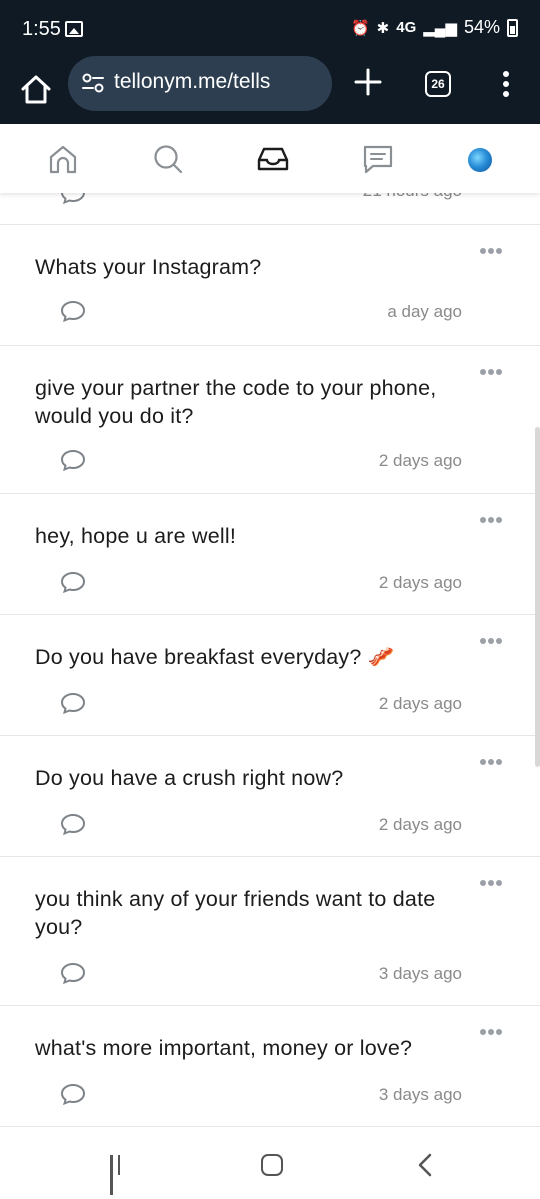 The height and width of the screenshot is (1199, 540). What do you see at coordinates (438, 84) in the screenshot?
I see `tab-switcher-button: 26` at bounding box center [438, 84].